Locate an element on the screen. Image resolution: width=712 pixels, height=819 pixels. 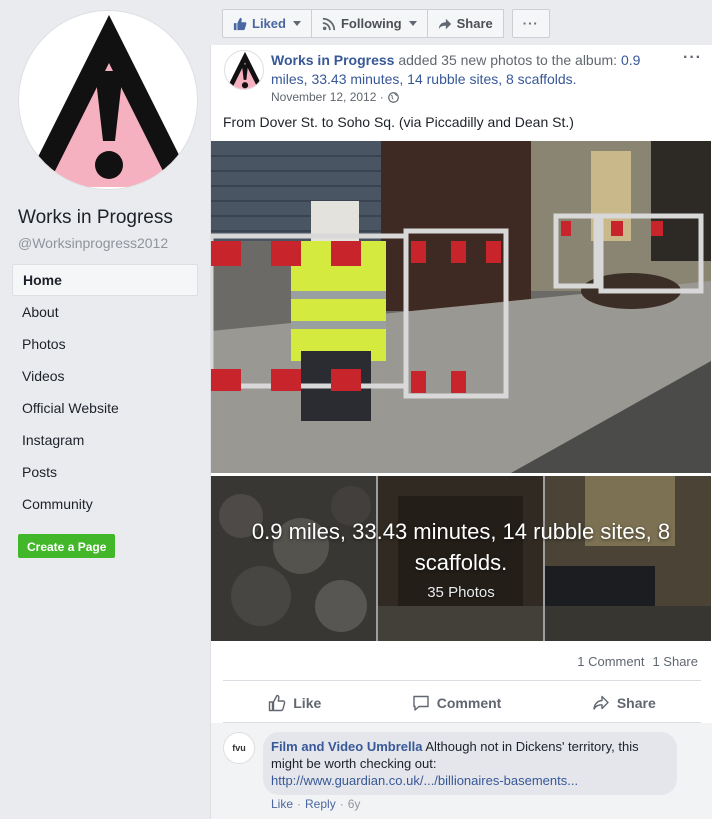
post-action-text: added 35 new photos to the album: is located at coordinates (507, 60).